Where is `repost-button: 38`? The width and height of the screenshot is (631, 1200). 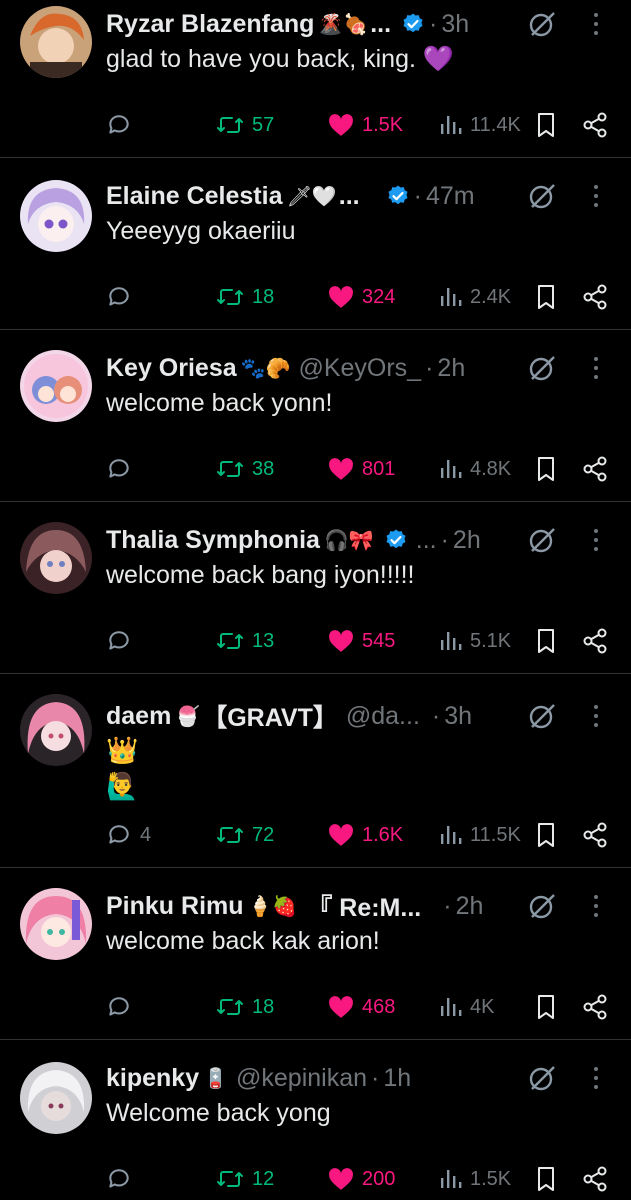
repost-button: 38 is located at coordinates (245, 469).